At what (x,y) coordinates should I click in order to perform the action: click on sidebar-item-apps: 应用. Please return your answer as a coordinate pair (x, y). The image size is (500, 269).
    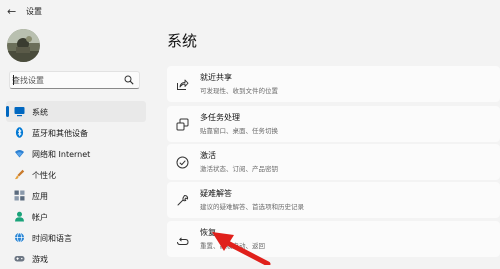
    Looking at the image, I should click on (76, 195).